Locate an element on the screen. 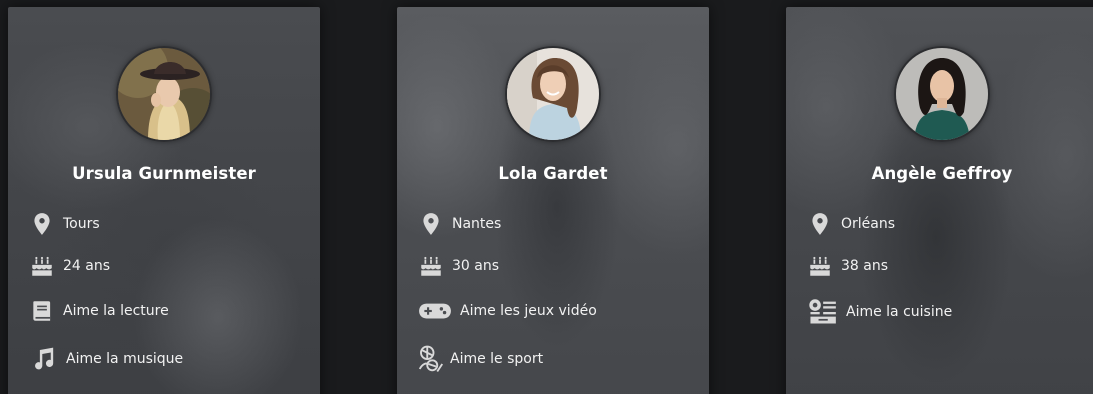 The width and height of the screenshot is (1093, 394). location-row: Orléans is located at coordinates (851, 224).